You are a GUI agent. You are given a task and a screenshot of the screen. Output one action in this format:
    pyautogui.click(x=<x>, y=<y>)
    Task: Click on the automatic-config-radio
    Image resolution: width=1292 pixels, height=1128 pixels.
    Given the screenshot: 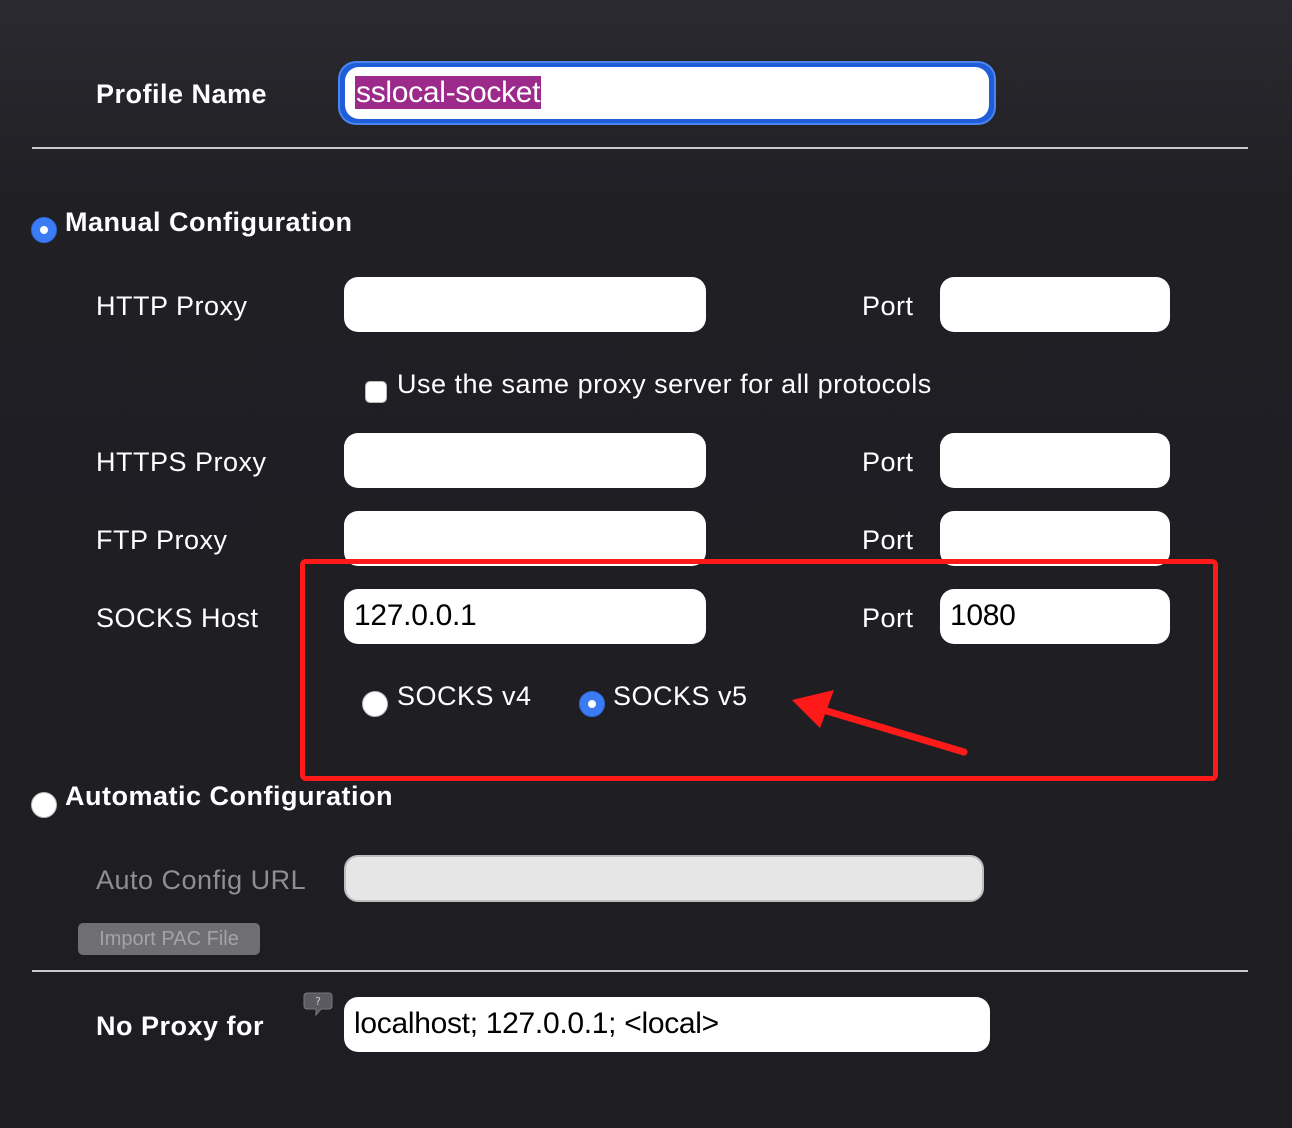 What is the action you would take?
    pyautogui.click(x=44, y=805)
    